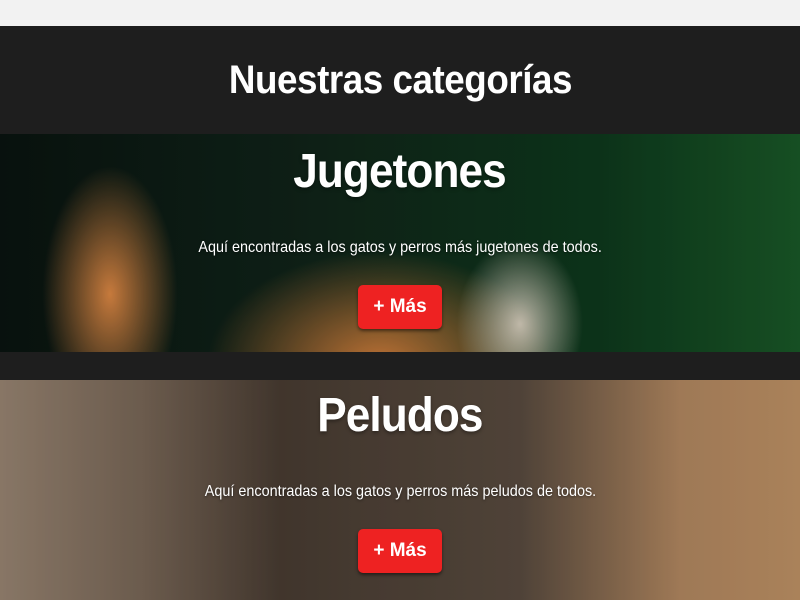  What do you see at coordinates (400, 366) in the screenshot?
I see `section-divider` at bounding box center [400, 366].